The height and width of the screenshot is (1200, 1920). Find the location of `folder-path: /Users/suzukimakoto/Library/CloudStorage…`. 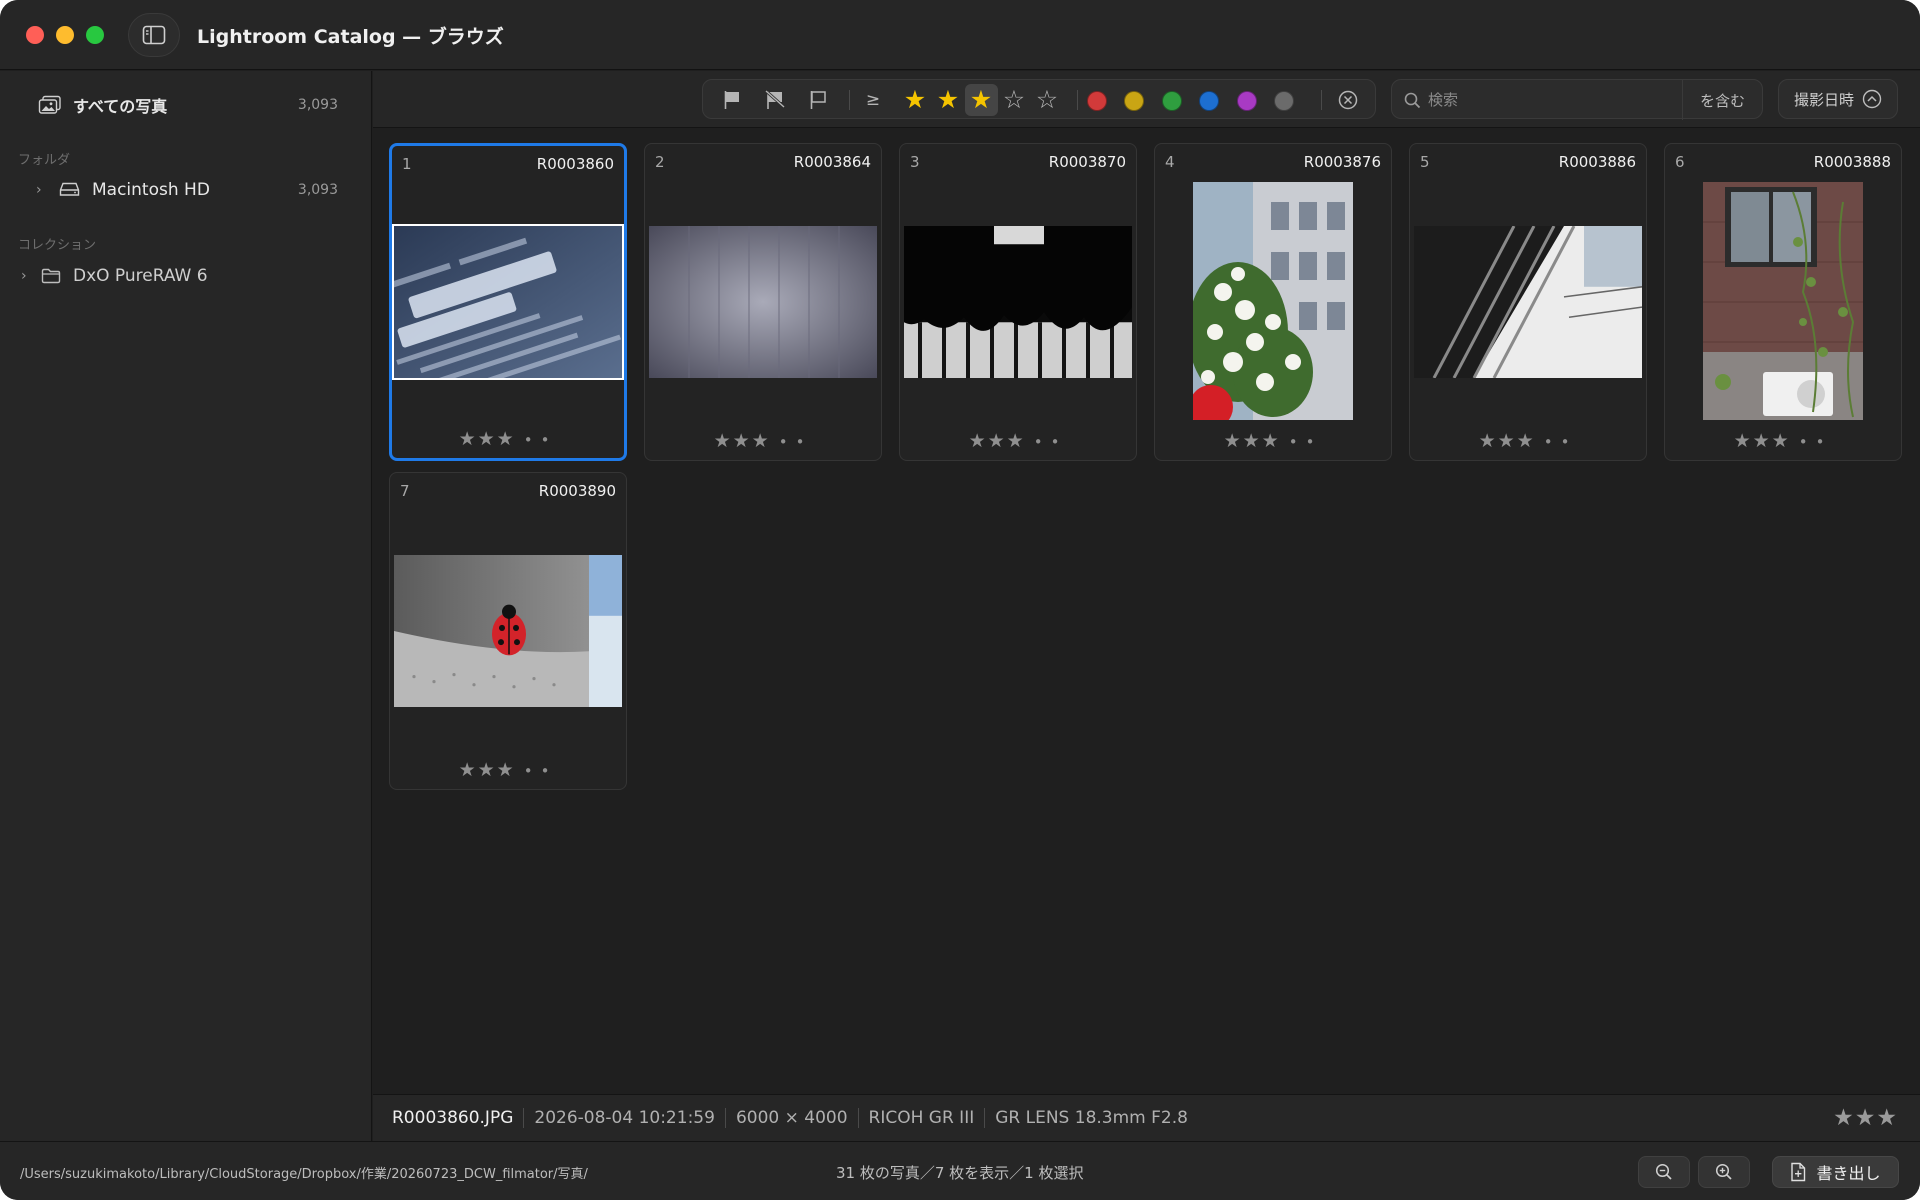

folder-path: /Users/suzukimakoto/Library/CloudStorage… is located at coordinates (304, 1174).